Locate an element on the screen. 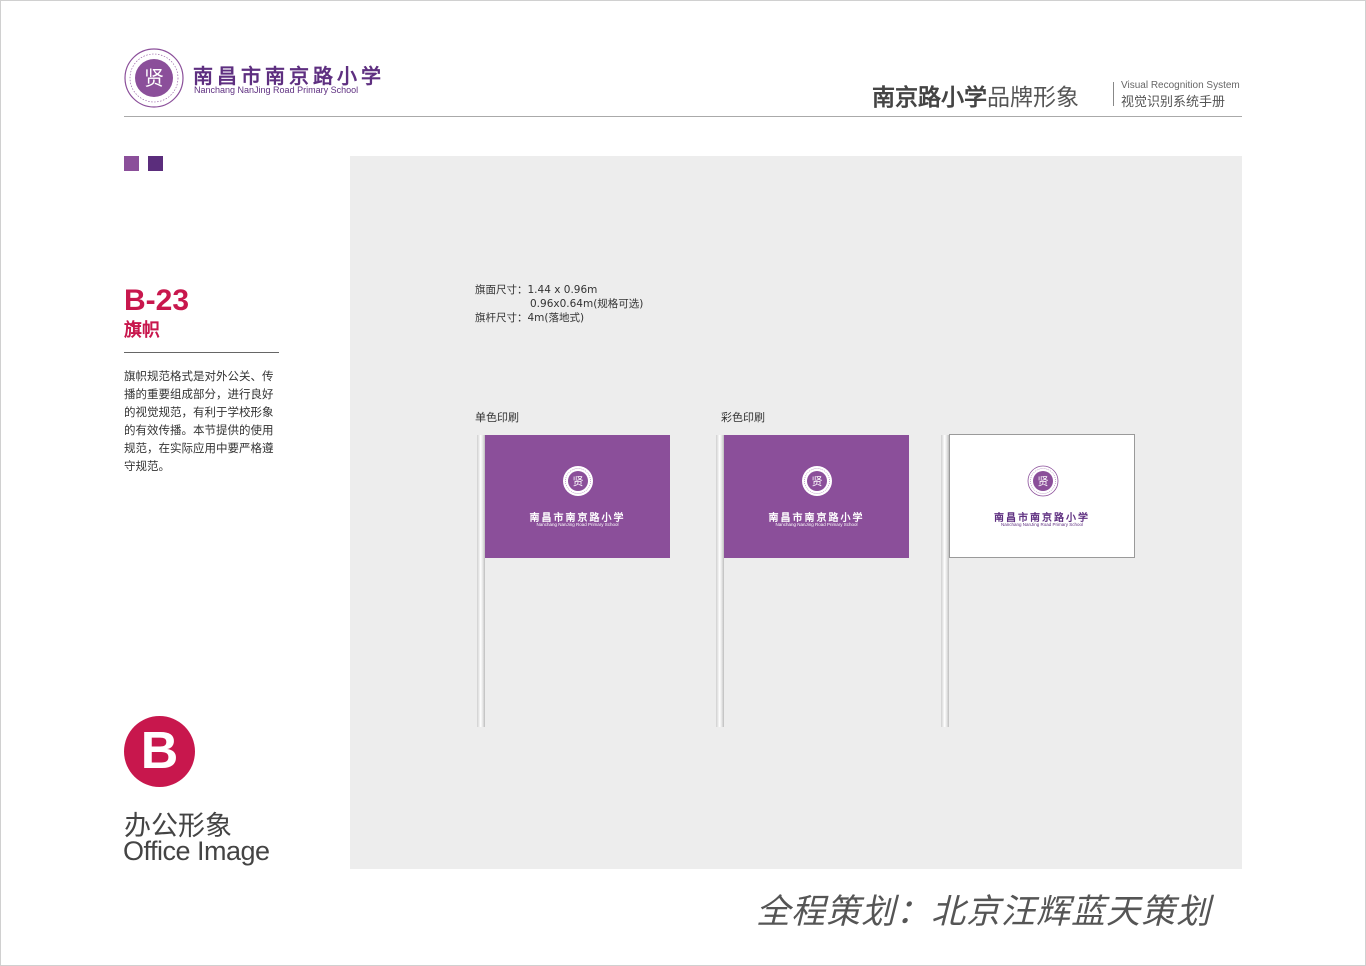  decor-square-light is located at coordinates (131, 163).